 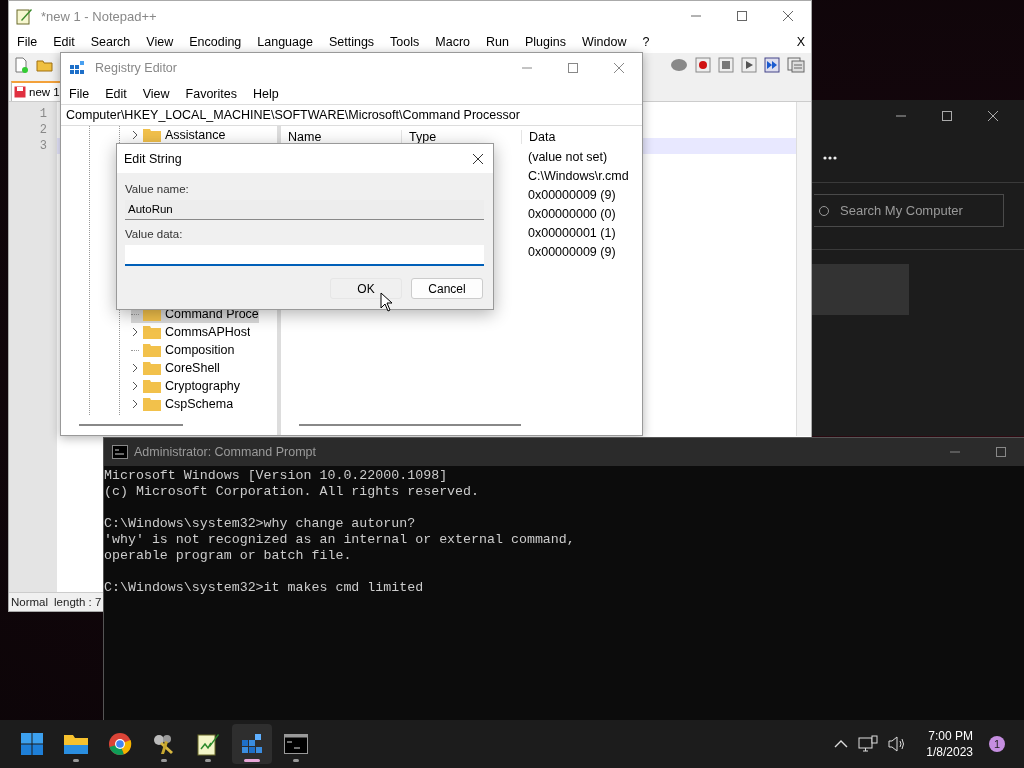 What do you see at coordinates (860, 289) in the screenshot?
I see `tile` at bounding box center [860, 289].